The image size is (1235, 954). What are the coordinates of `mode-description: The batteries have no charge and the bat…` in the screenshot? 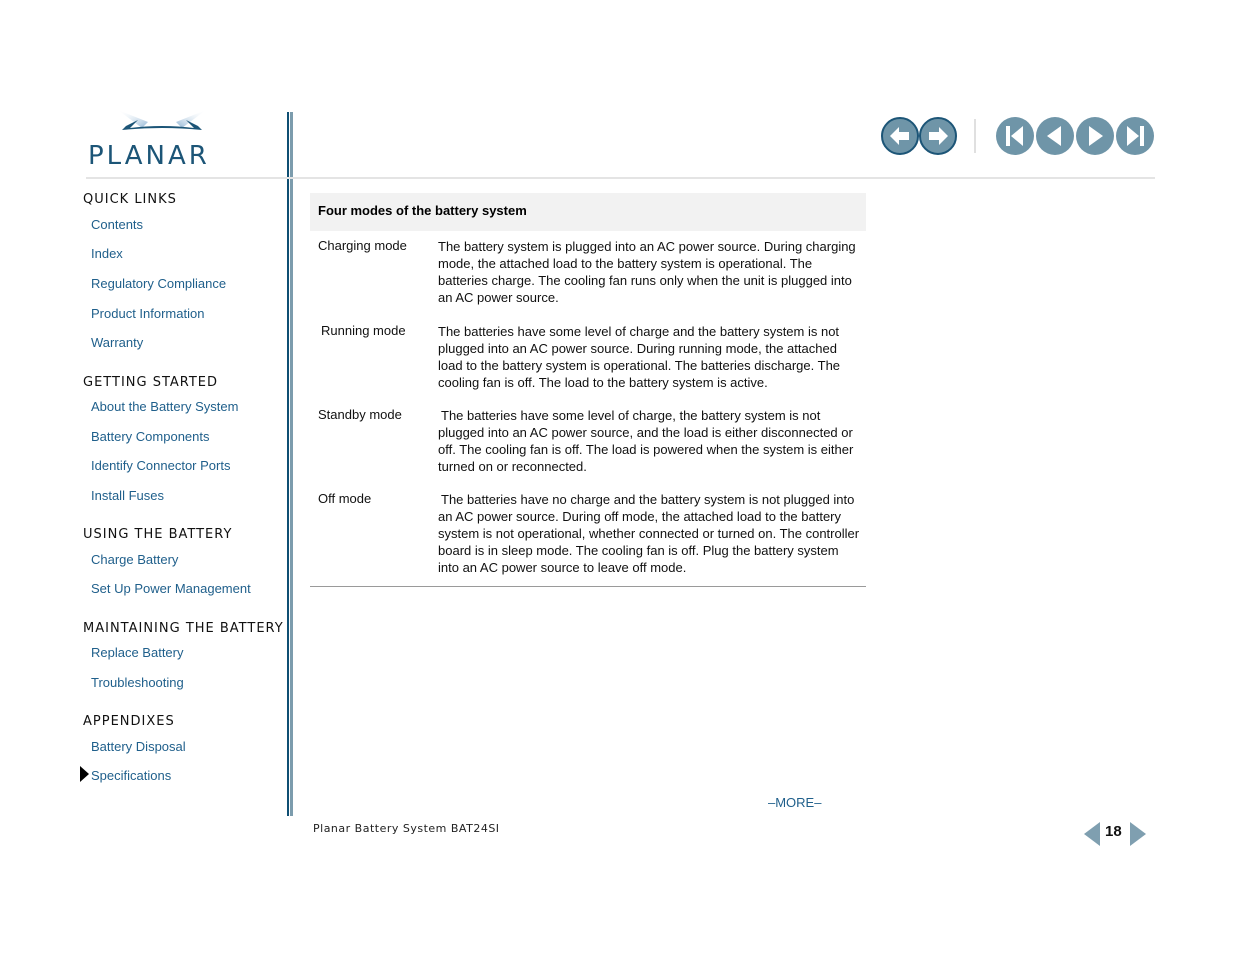 It's located at (649, 533).